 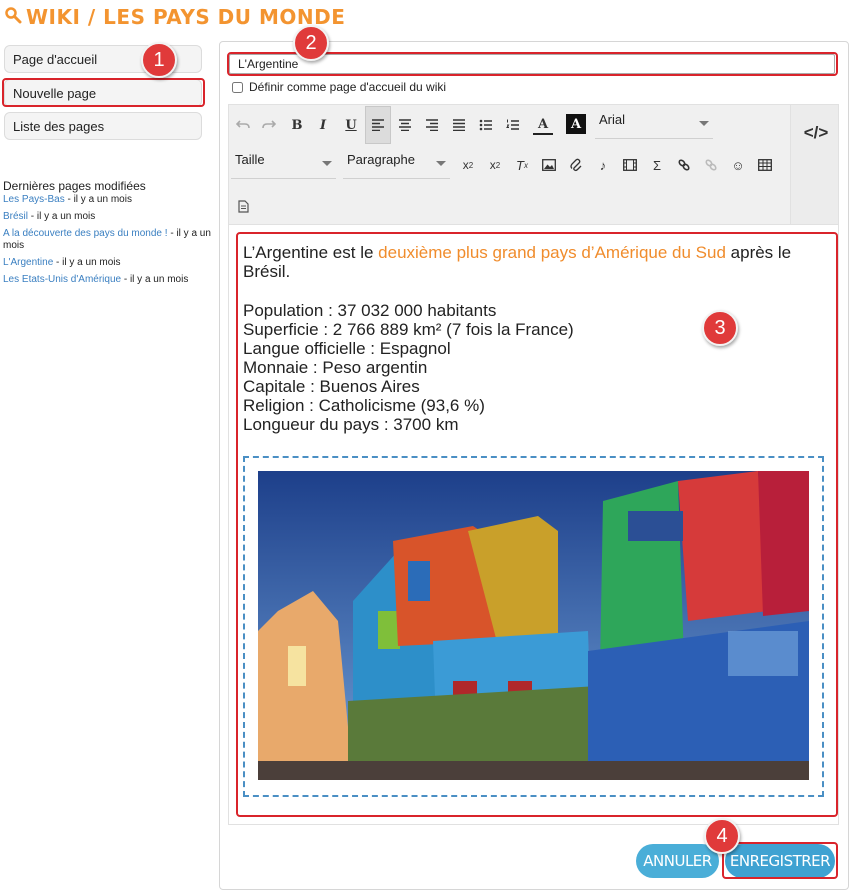 What do you see at coordinates (347, 348) in the screenshot?
I see `fact-line: Langue officielle : Espagnol` at bounding box center [347, 348].